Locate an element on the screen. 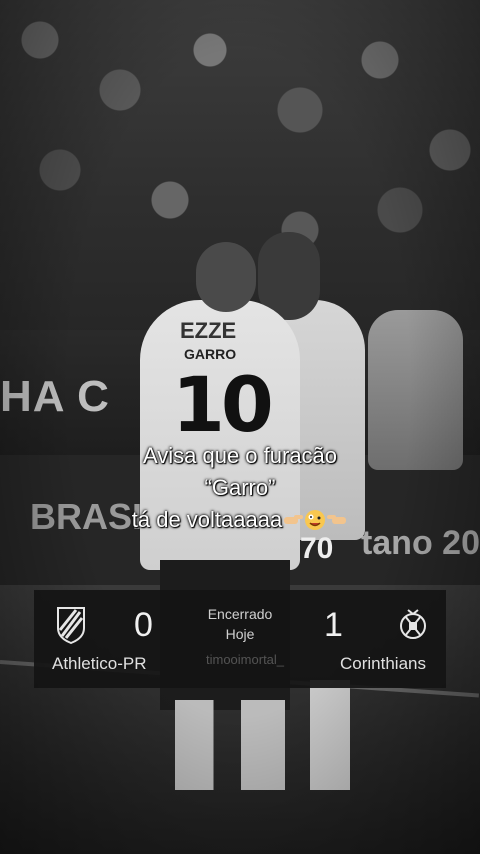 This screenshot has width=480, height=854. athletico-pr-crest-icon is located at coordinates (71, 625).